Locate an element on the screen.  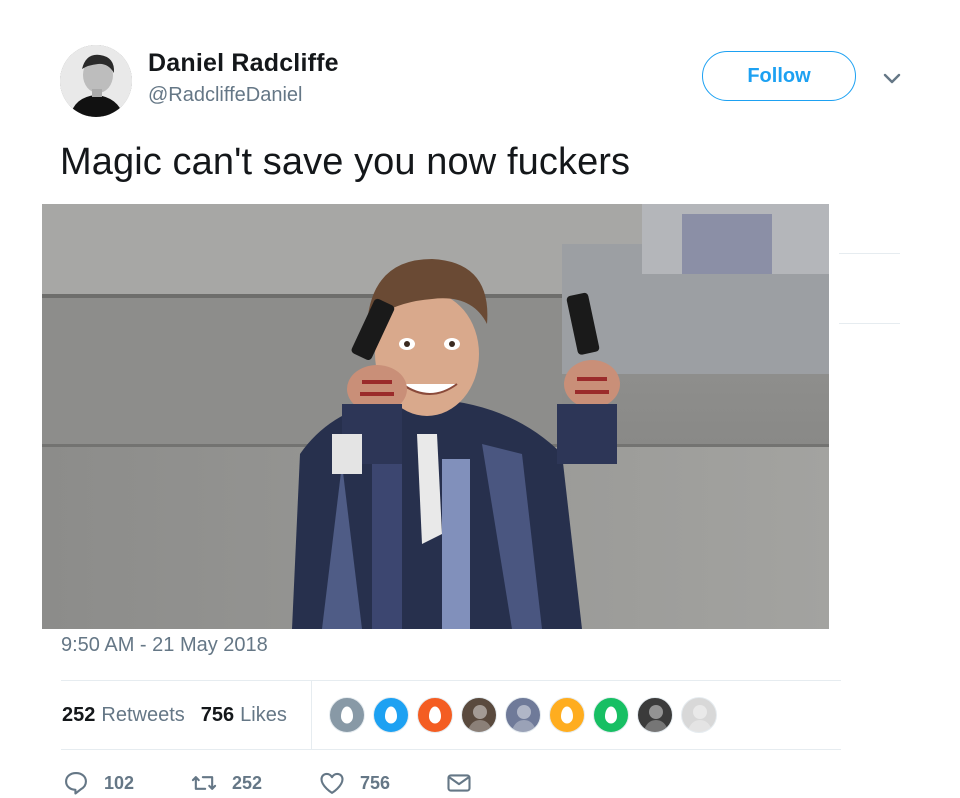
tweet-stats: 252 Retweets 756 Likes is located at coordinates (182, 715).